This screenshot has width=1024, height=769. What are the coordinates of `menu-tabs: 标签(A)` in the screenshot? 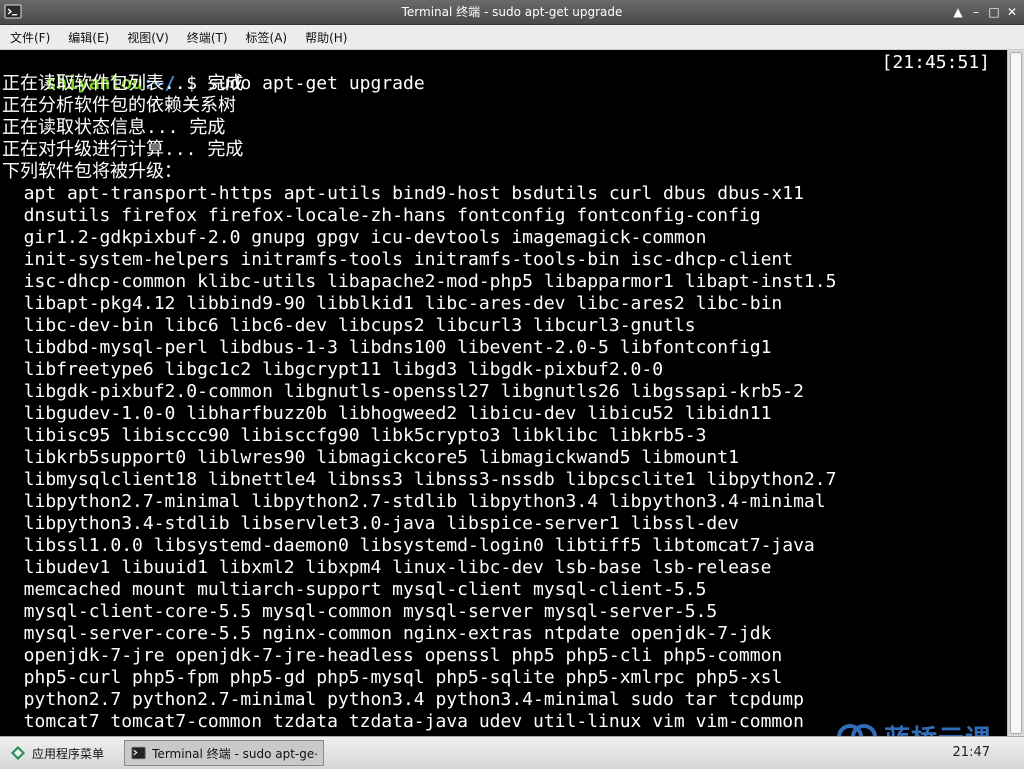 It's located at (266, 37).